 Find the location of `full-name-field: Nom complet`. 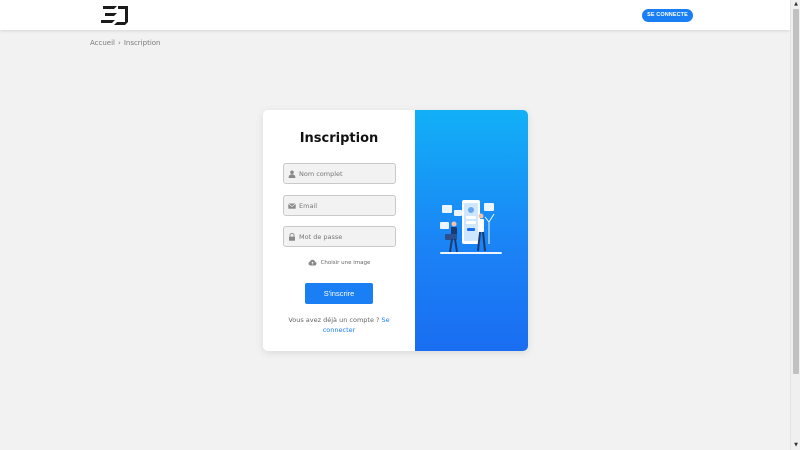

full-name-field: Nom complet is located at coordinates (339, 173).